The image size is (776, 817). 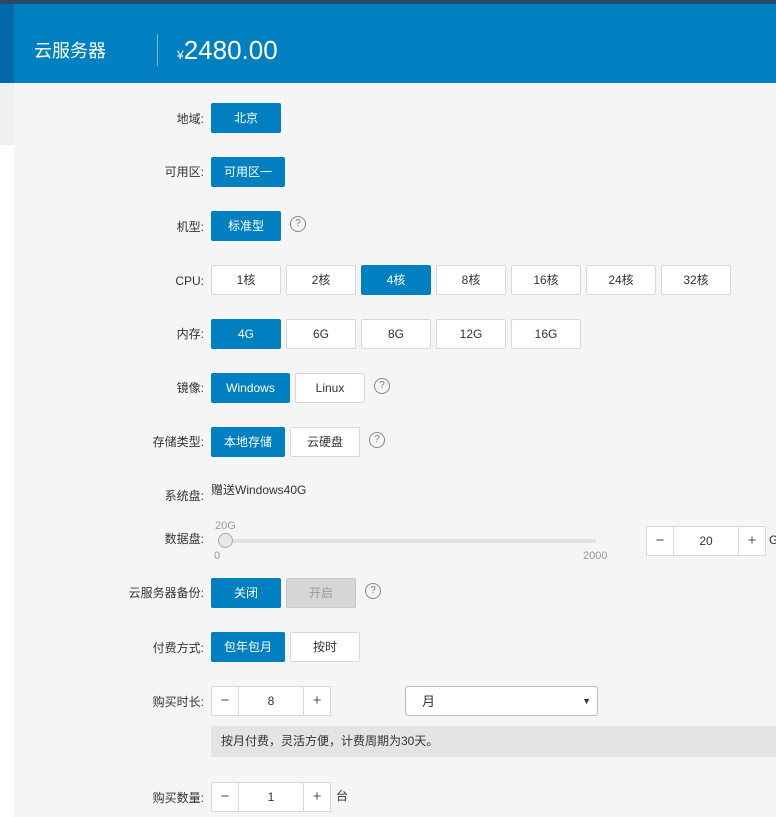 What do you see at coordinates (772, 540) in the screenshot?
I see `data-disk-unit: G` at bounding box center [772, 540].